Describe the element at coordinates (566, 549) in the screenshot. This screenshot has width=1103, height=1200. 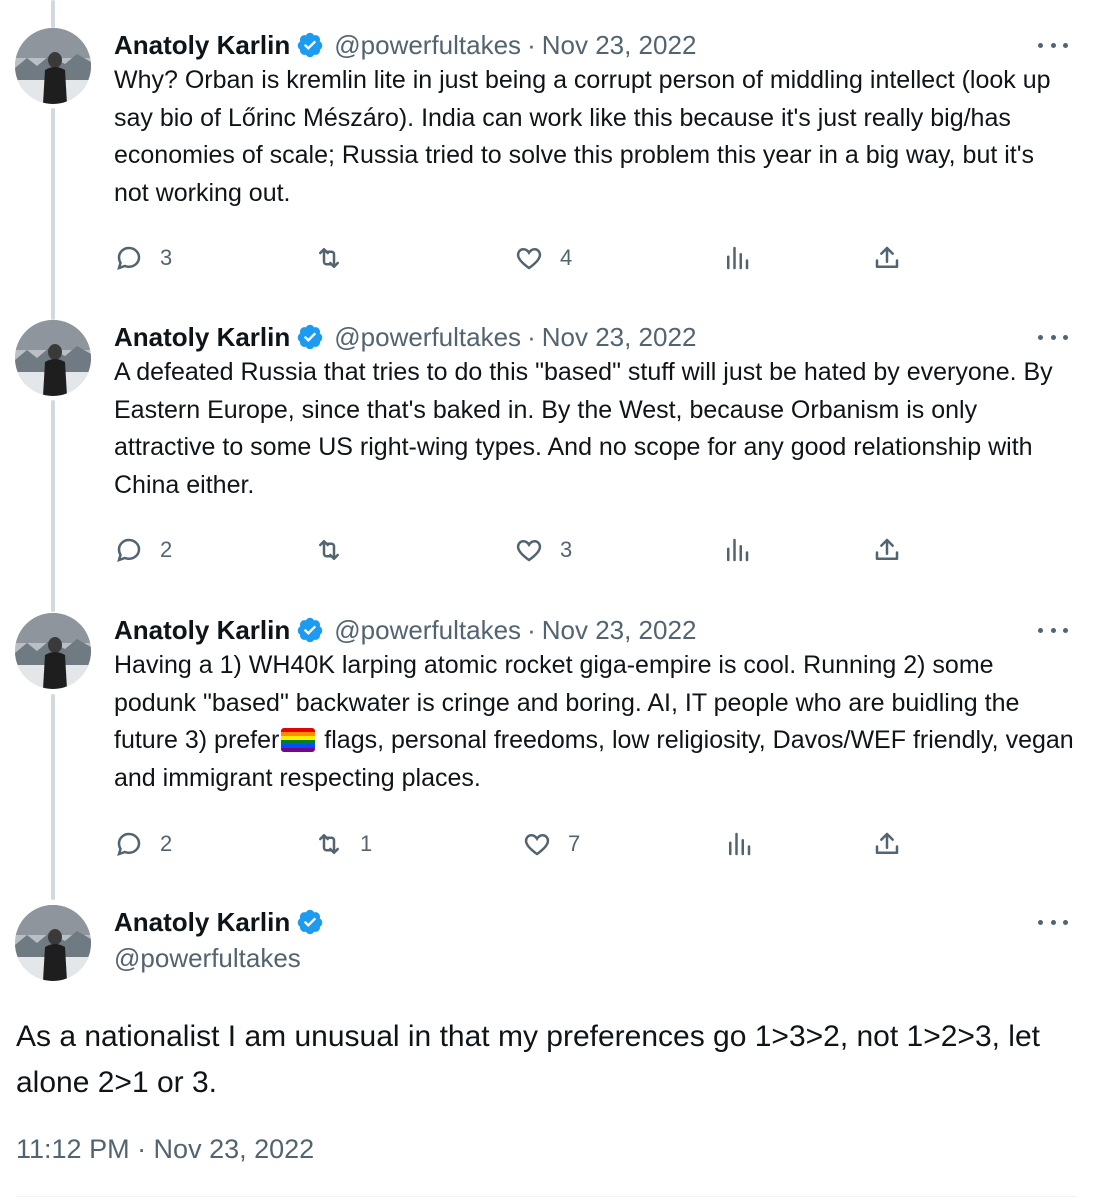
I see `like-count: 3` at that location.